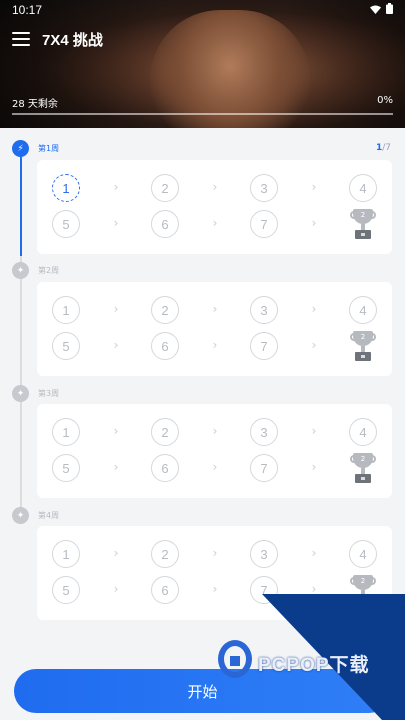  Describe the element at coordinates (314, 665) in the screenshot. I see `watermark-text: PCPOP下载` at that location.